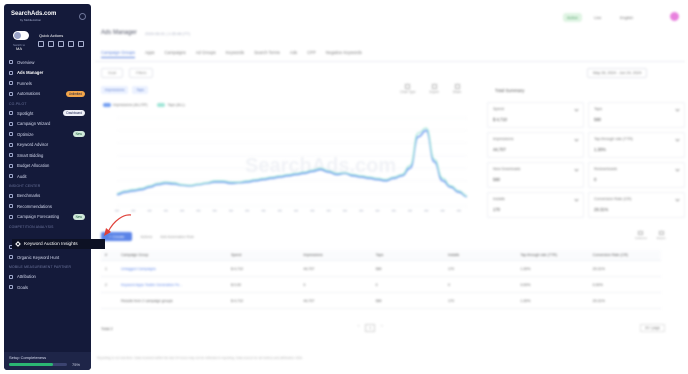 This screenshot has height=374, width=688. I want to click on avatar, so click(674, 16).